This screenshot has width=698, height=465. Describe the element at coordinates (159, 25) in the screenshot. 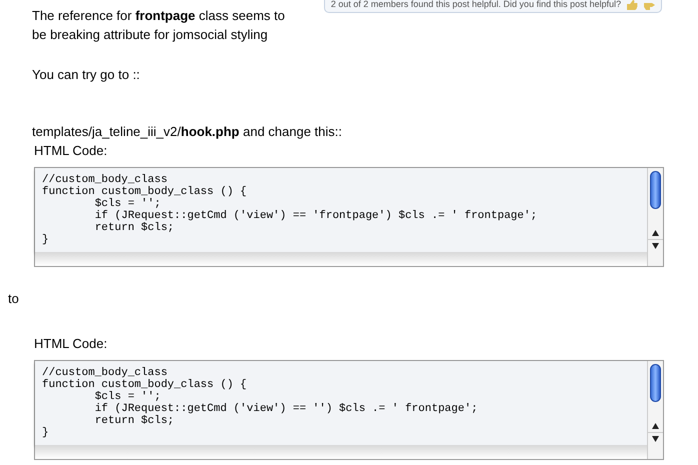

I see `post-text: The reference for frontpage class seems to be breaking attribute for jomsocial styling` at that location.